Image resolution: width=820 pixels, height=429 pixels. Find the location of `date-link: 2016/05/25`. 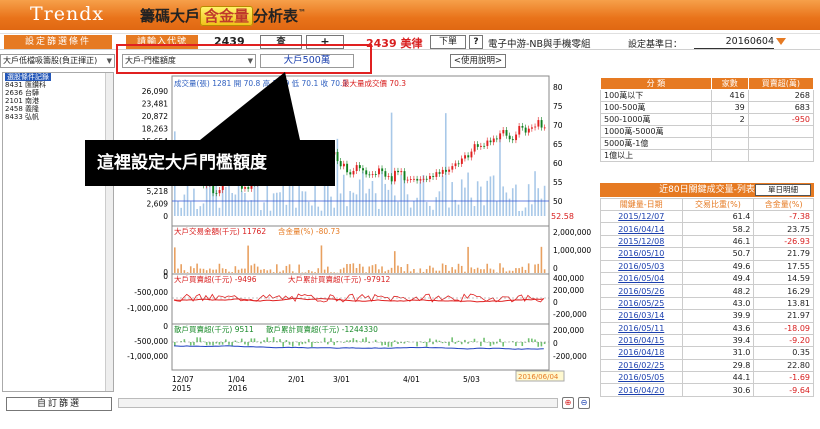

date-link: 2016/05/25 is located at coordinates (641, 303).